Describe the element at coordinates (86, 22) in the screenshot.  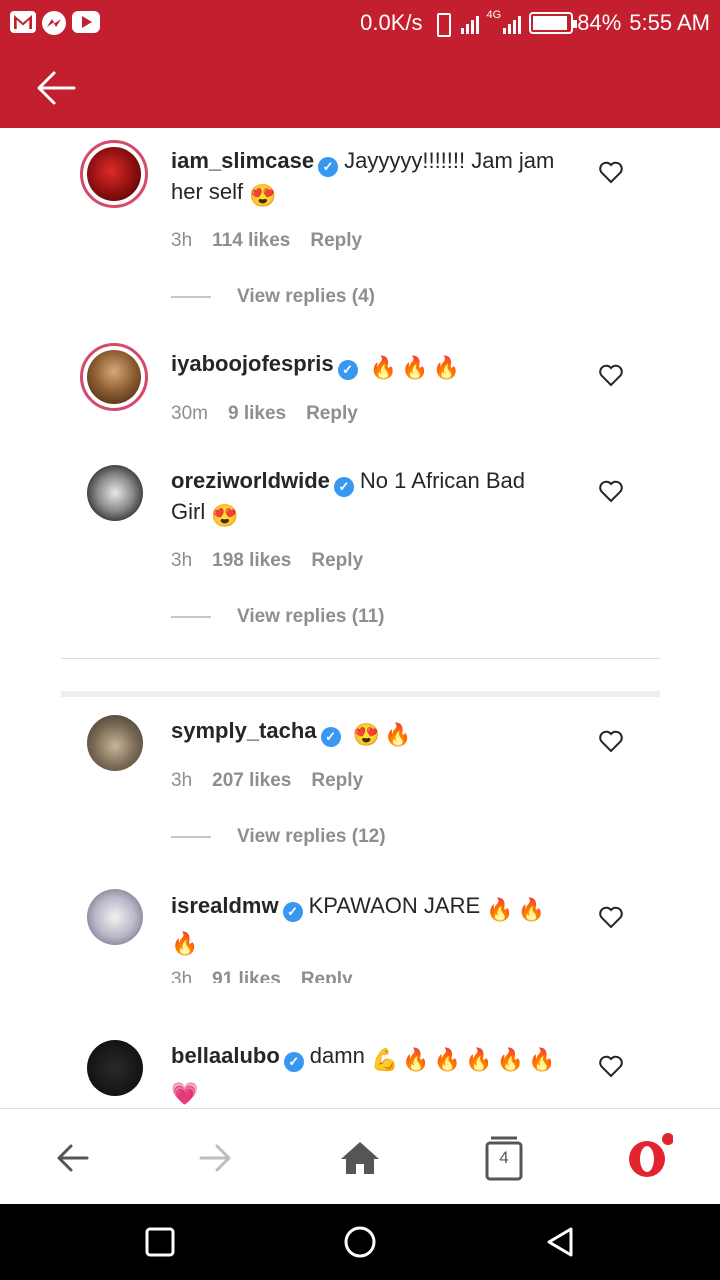
I see `youtube-notification-icon` at that location.